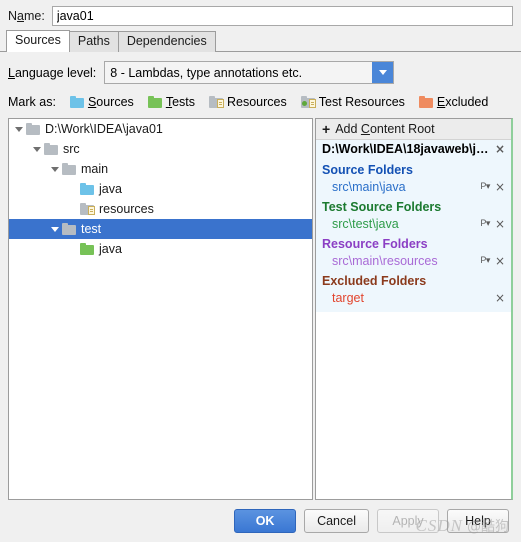 Image resolution: width=521 pixels, height=542 pixels. What do you see at coordinates (239, 72) in the screenshot?
I see `language-level-value: 8 - Lambdas, type annotations etc.` at bounding box center [239, 72].